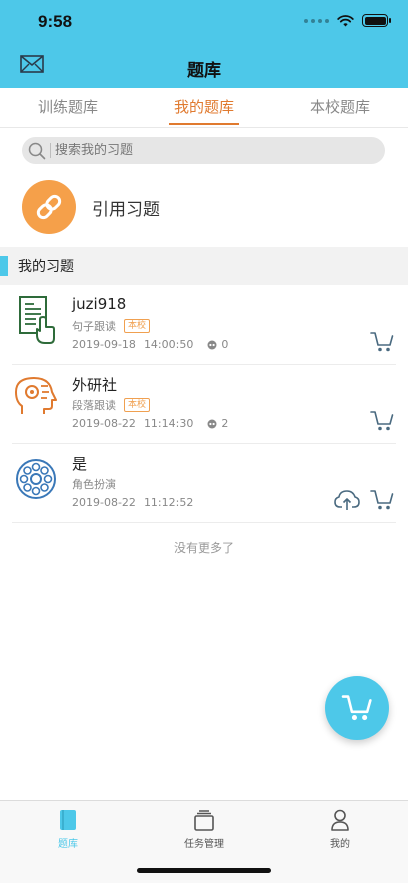 The height and width of the screenshot is (883, 408). I want to click on battery-icon, so click(376, 20).